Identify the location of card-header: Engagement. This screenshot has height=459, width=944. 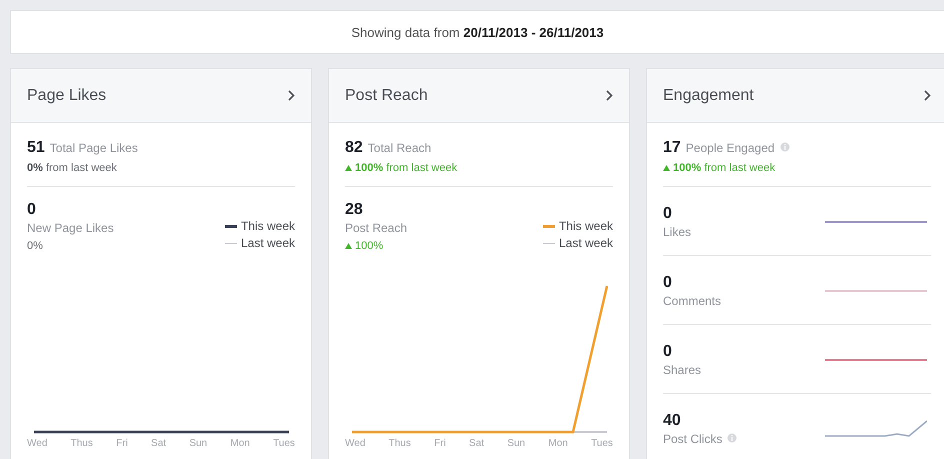
(795, 96).